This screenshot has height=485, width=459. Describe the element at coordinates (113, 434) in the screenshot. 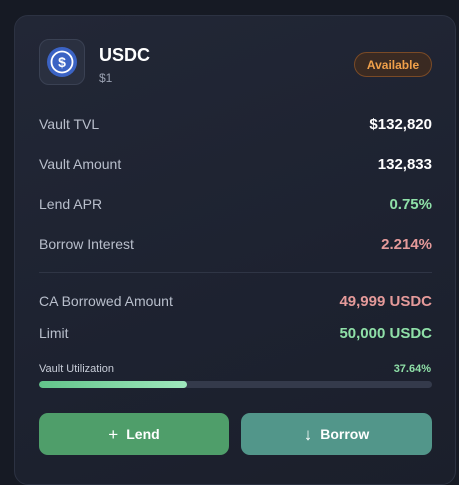

I see `plus-icon: +` at that location.